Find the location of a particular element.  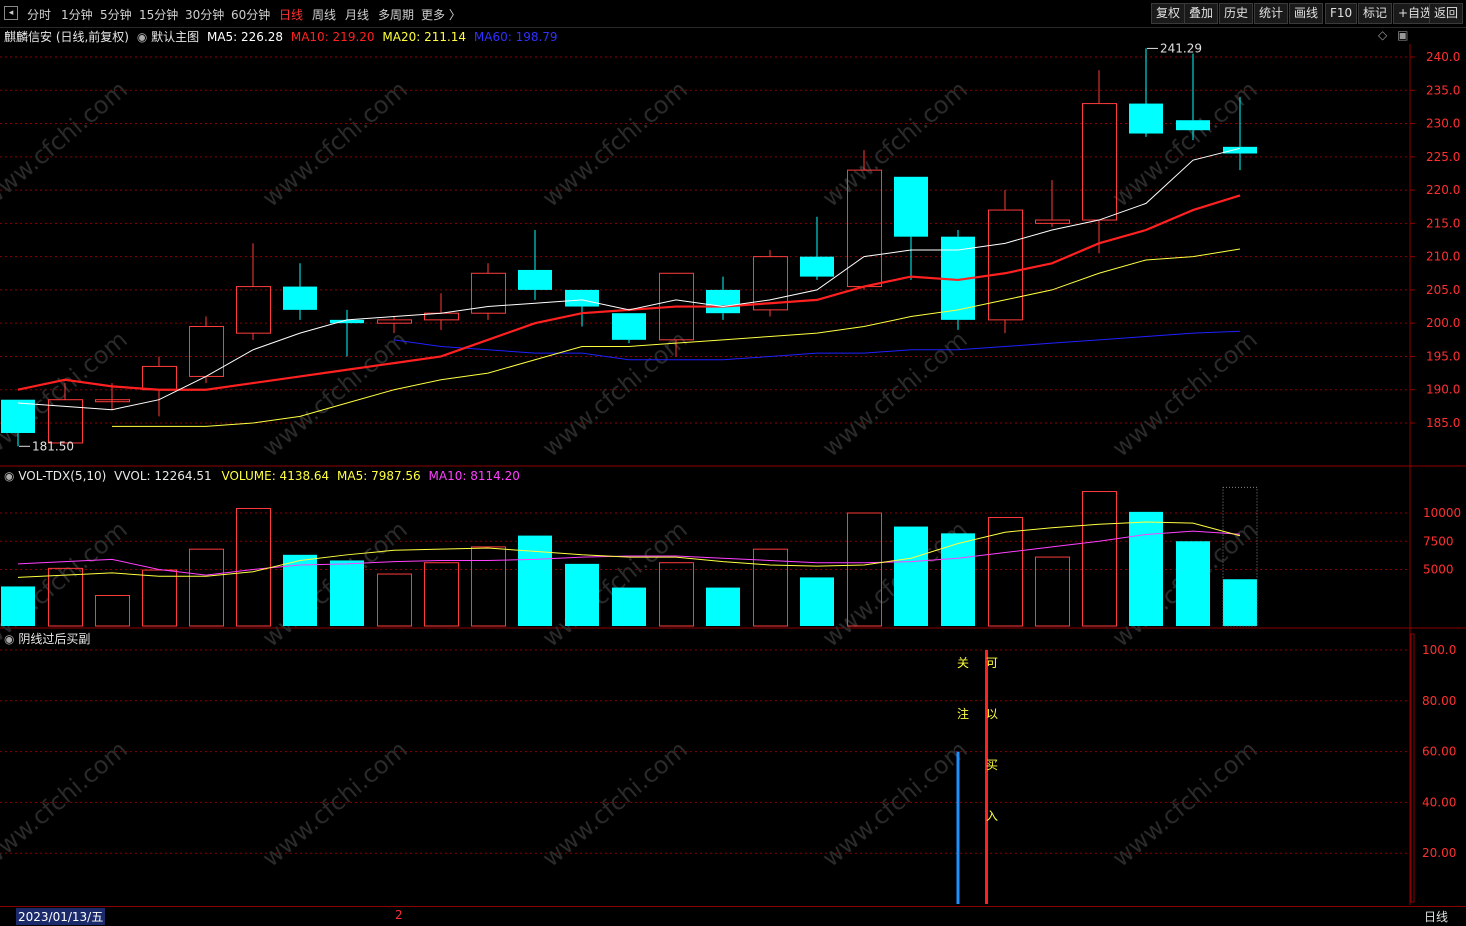

diamond-icon: ◇ is located at coordinates (1382, 35).